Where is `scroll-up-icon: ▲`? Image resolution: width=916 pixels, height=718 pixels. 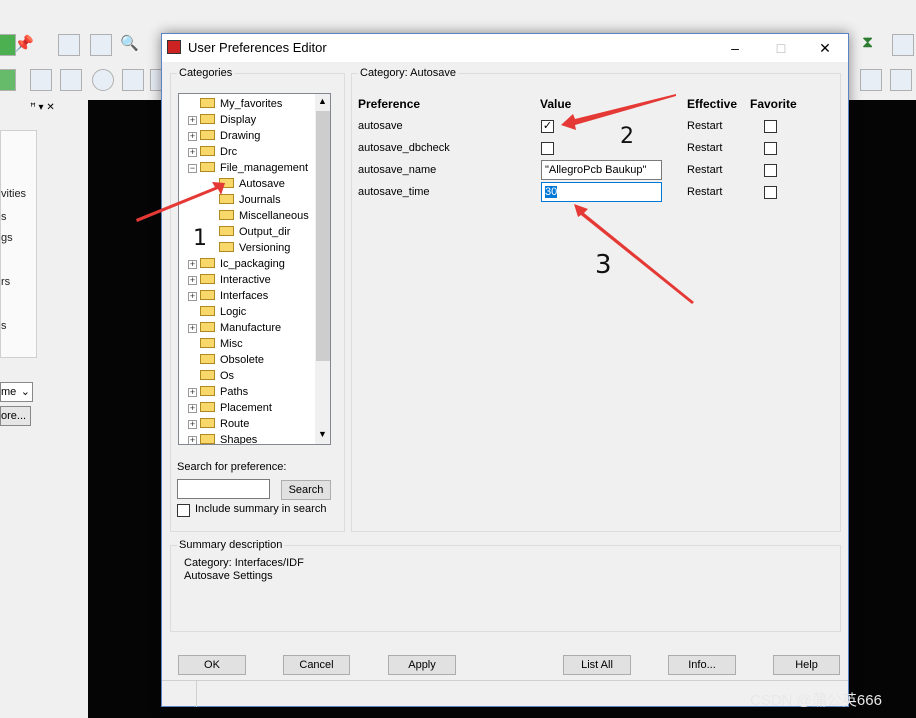 scroll-up-icon: ▲ is located at coordinates (322, 101).